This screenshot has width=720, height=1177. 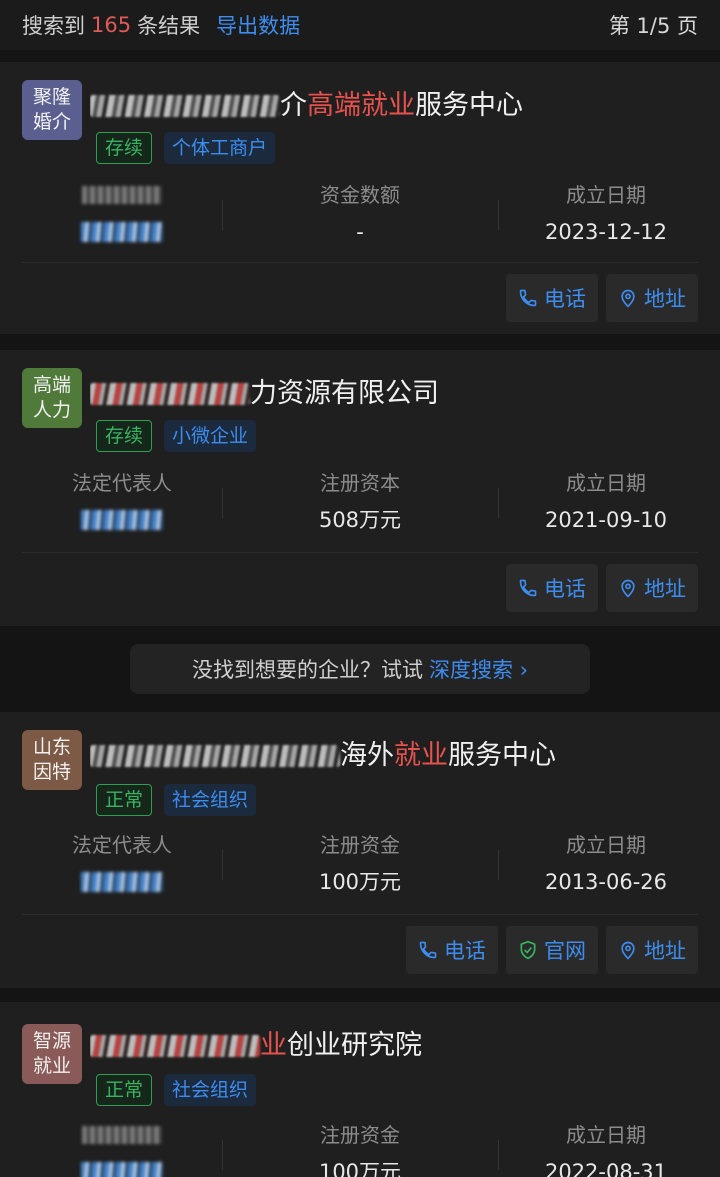 I want to click on company-name: 介 高端就业 服务中心, so click(x=395, y=106).